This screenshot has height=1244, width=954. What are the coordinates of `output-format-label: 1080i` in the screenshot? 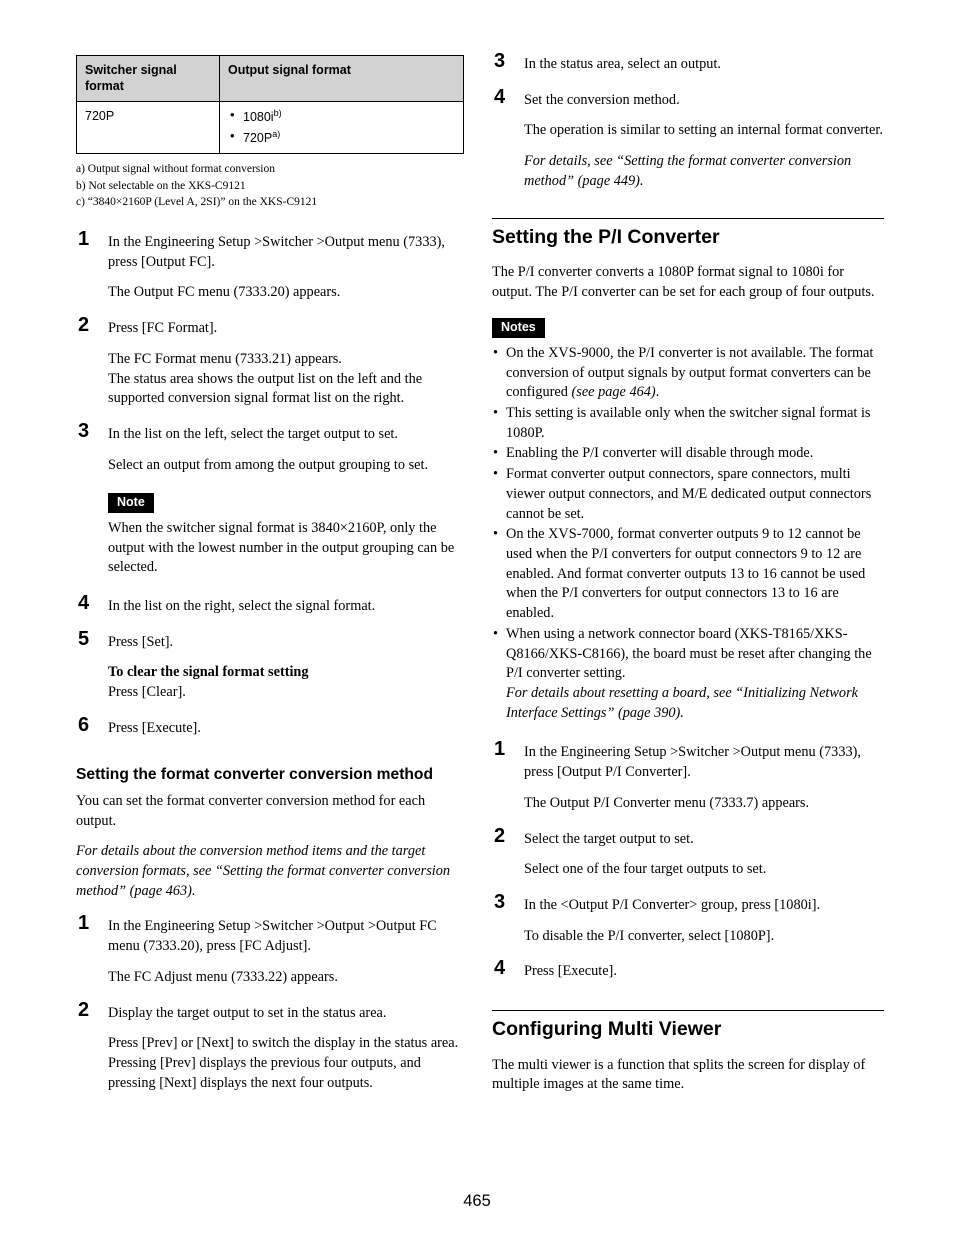 It's located at (258, 117).